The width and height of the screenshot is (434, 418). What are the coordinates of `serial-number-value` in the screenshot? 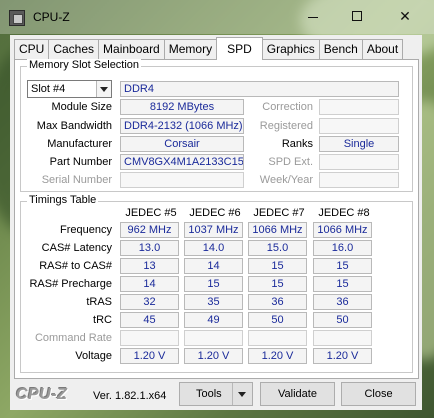 It's located at (182, 180).